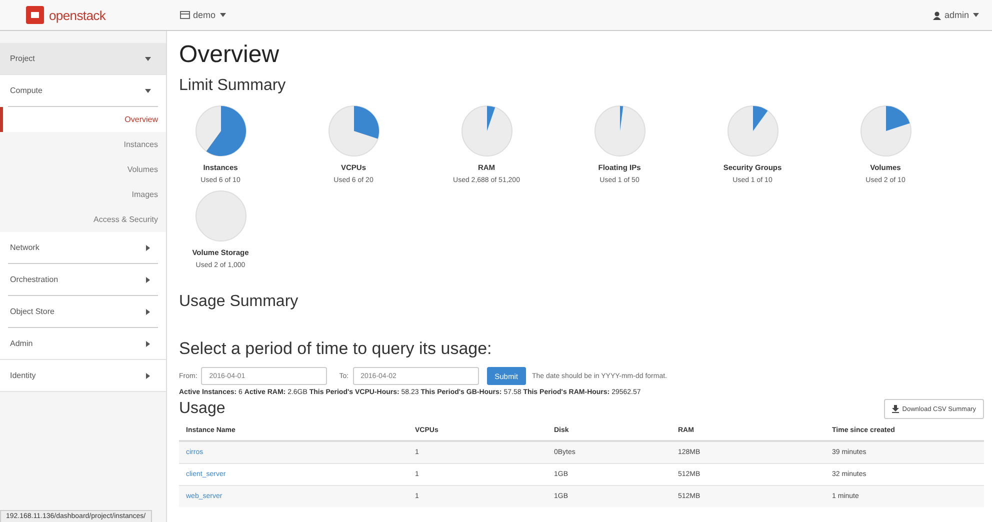 This screenshot has height=522, width=992. What do you see at coordinates (83, 376) in the screenshot?
I see `sidebar-panel: Identity` at bounding box center [83, 376].